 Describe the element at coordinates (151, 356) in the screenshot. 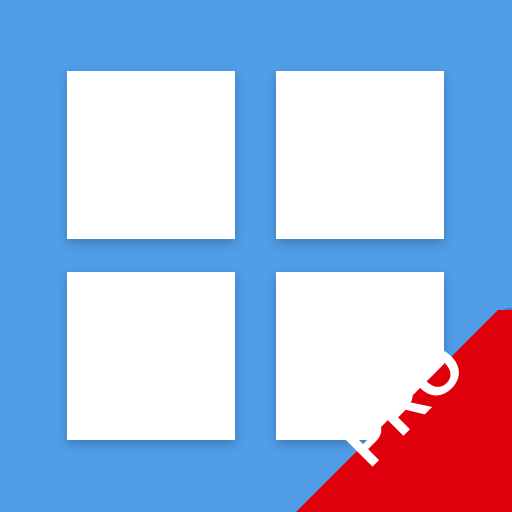

I see `grid-tile-bottom-left` at that location.